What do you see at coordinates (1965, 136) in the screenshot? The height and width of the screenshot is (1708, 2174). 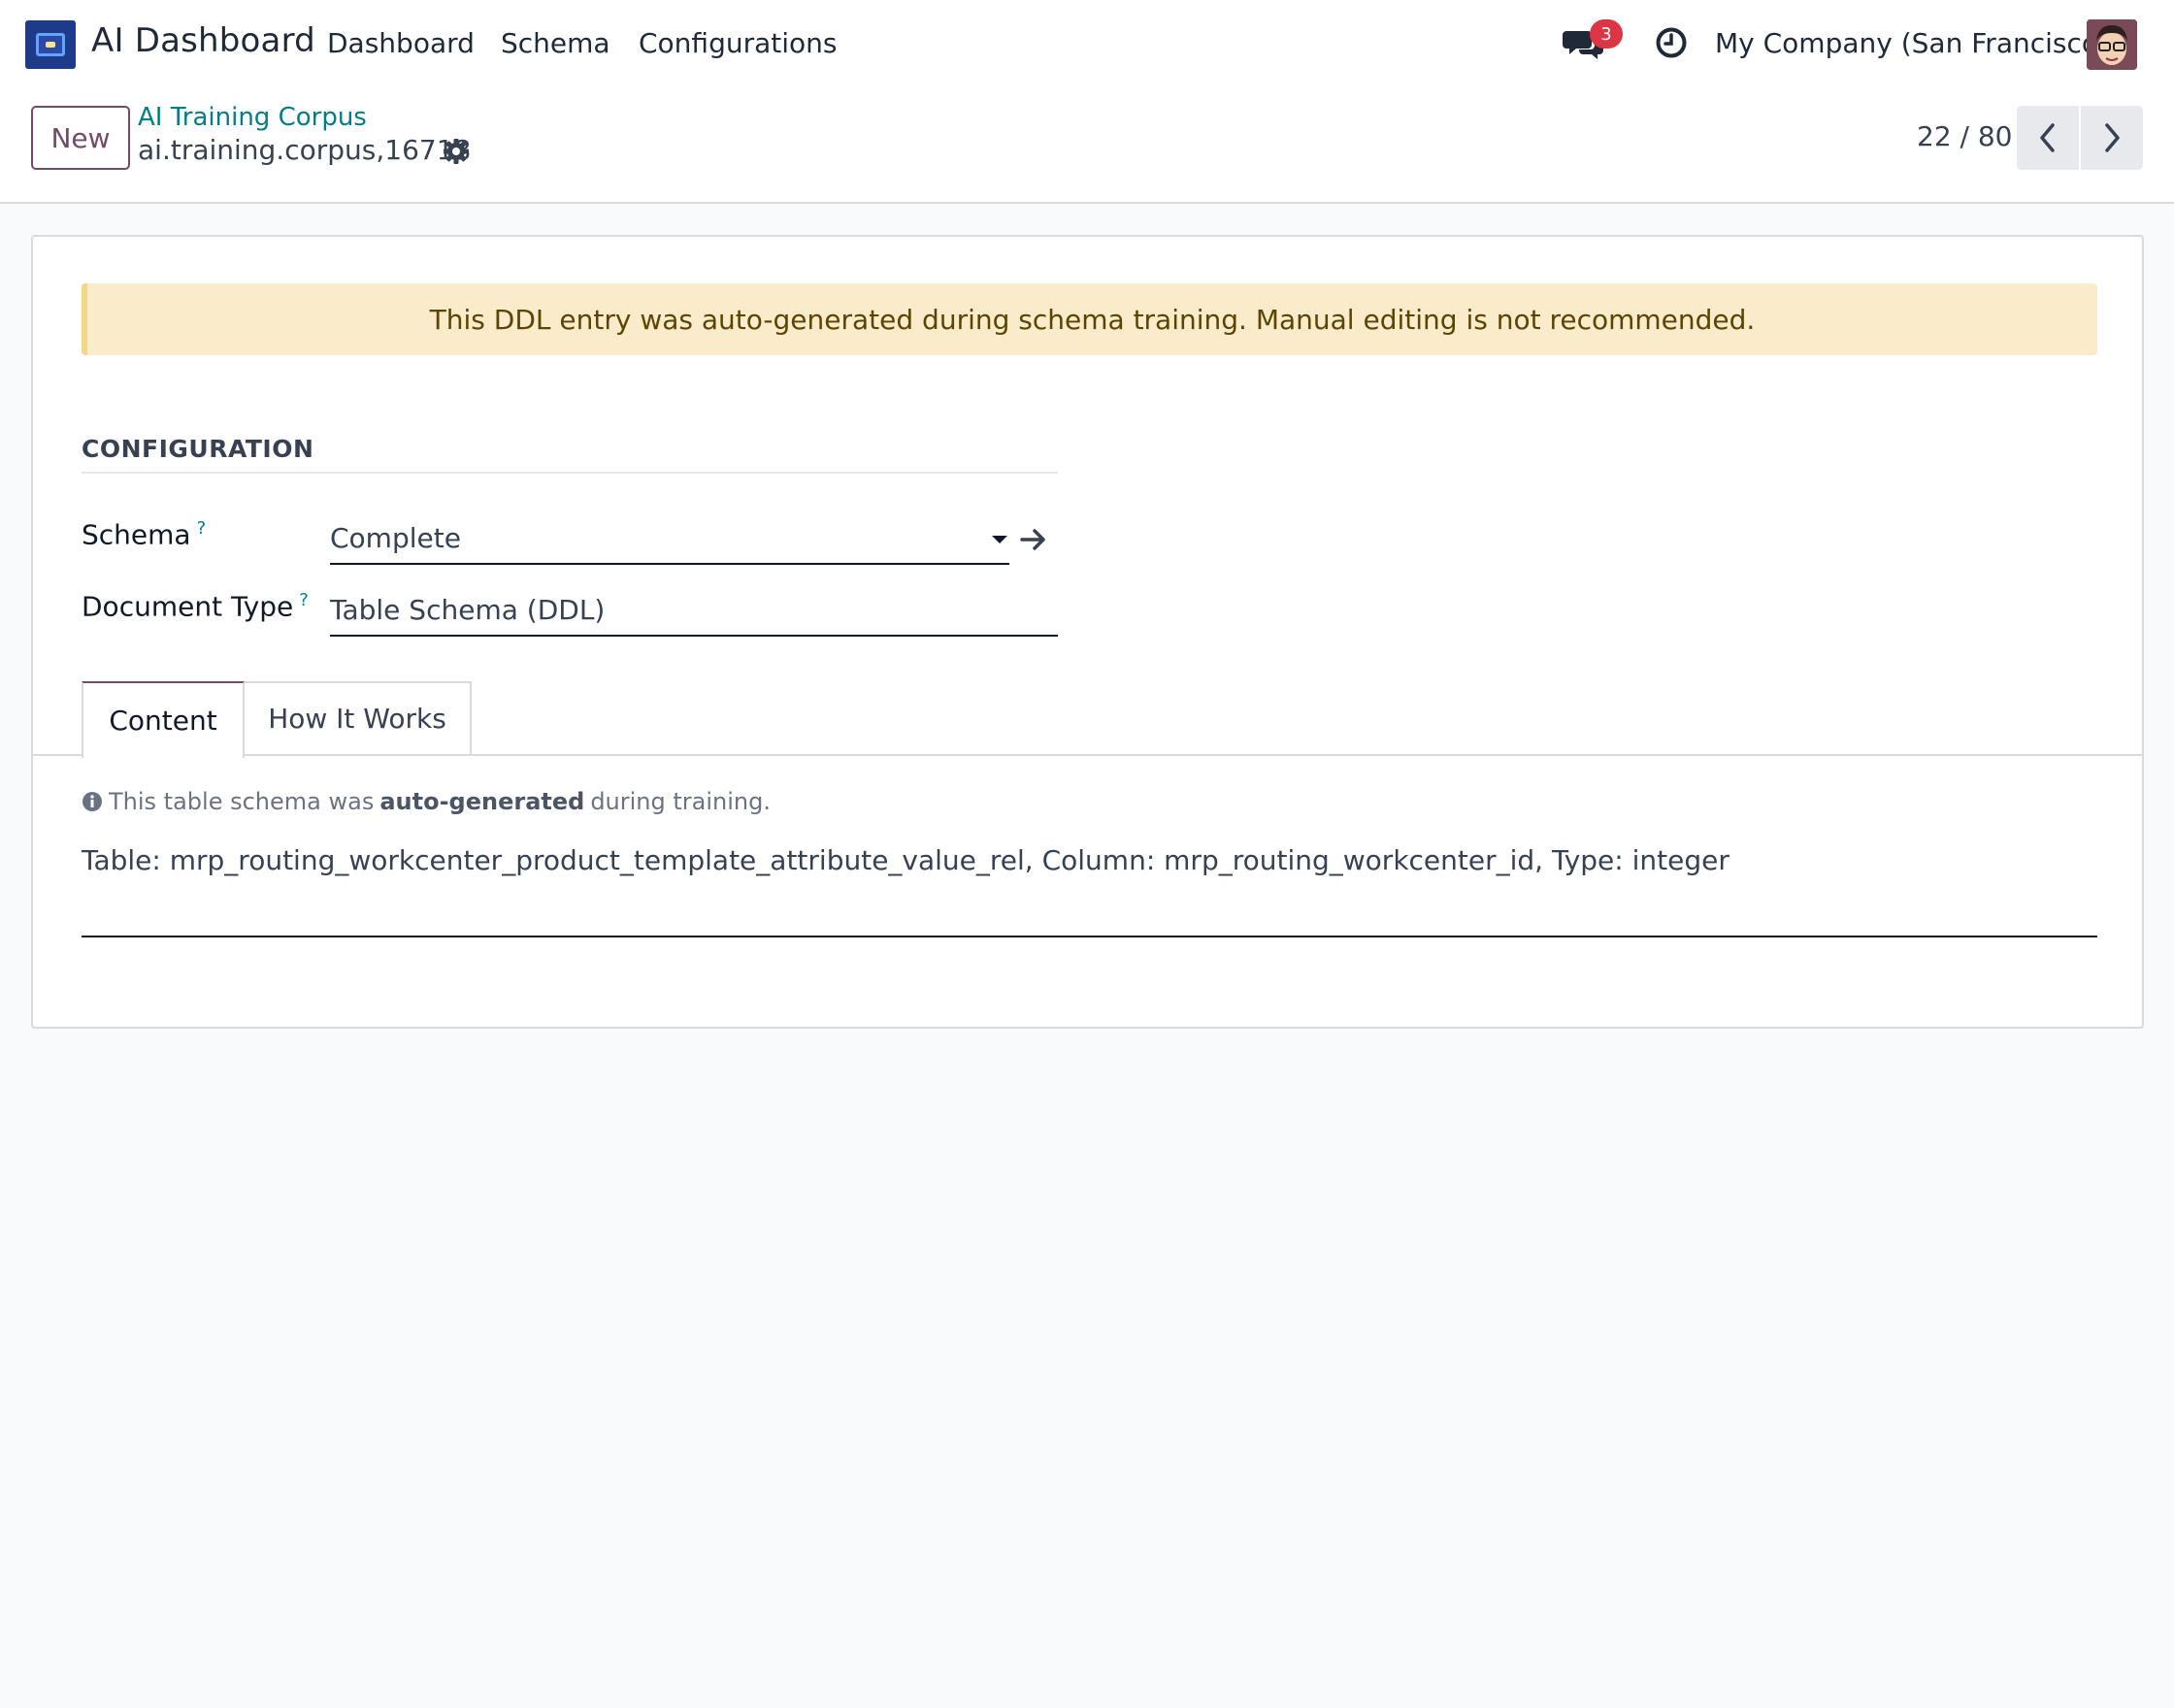 I see `pager-value: 22 / 80` at bounding box center [1965, 136].